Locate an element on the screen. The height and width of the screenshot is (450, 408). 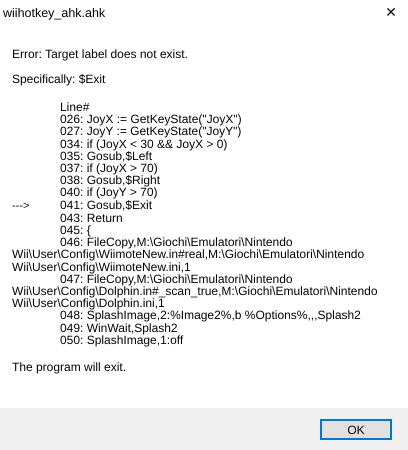
code-line: 045: { is located at coordinates (75, 230).